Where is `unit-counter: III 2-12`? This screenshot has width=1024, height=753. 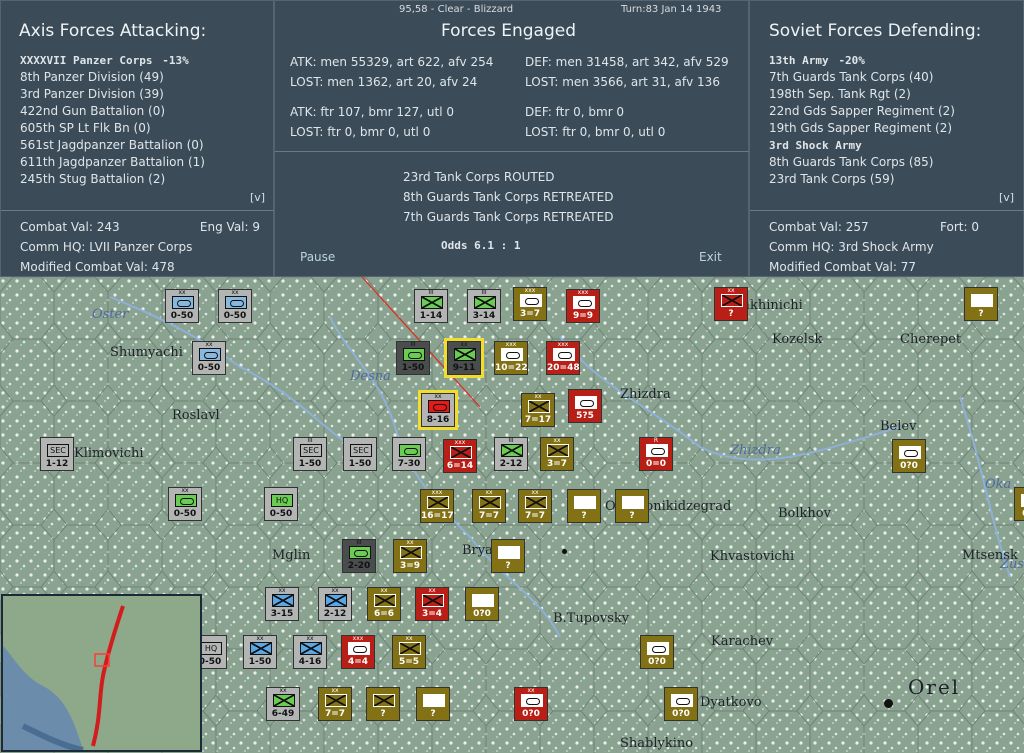 unit-counter: III 2-12 is located at coordinates (514, 457).